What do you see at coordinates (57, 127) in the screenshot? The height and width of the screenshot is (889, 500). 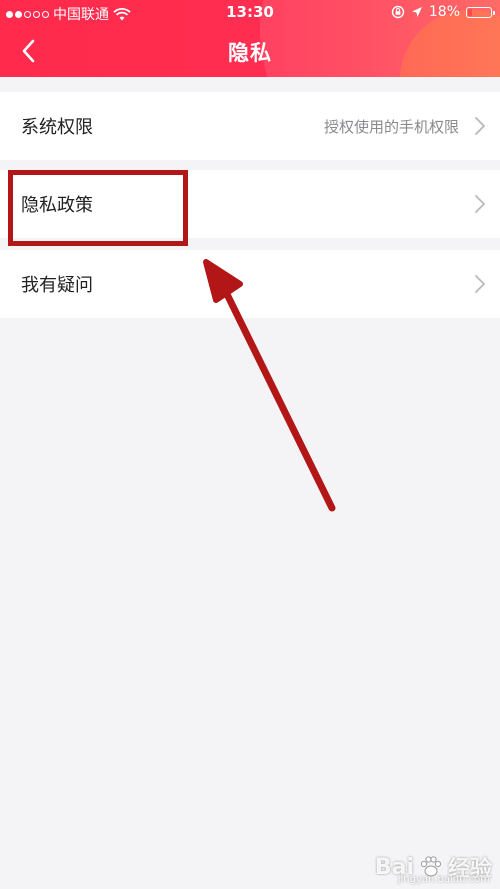 I see `settings-item-label: 系统权限` at bounding box center [57, 127].